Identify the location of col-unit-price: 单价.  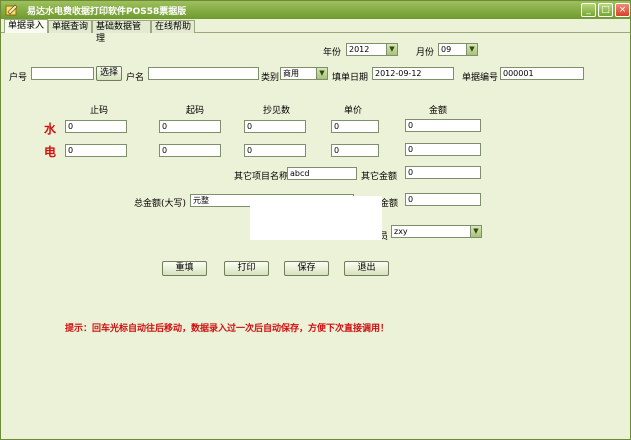
(353, 111).